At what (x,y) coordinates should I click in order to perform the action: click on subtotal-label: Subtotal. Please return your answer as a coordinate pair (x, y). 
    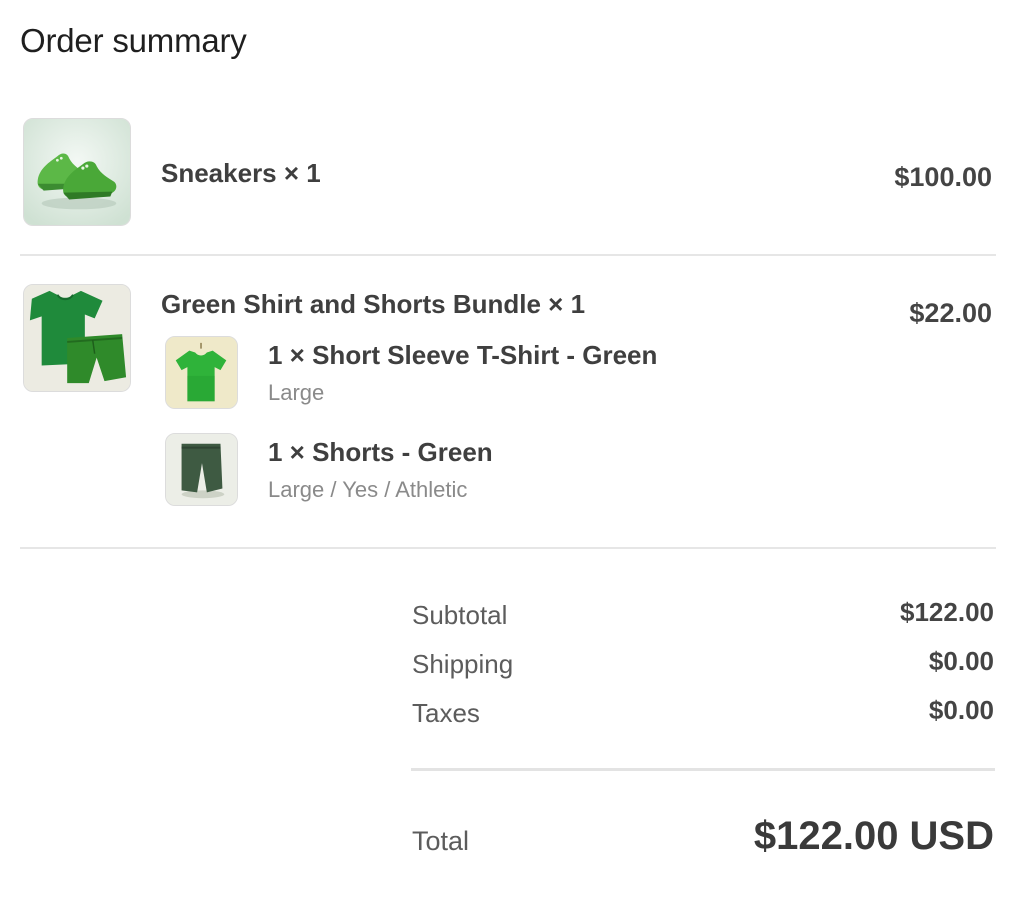
    Looking at the image, I should click on (460, 615).